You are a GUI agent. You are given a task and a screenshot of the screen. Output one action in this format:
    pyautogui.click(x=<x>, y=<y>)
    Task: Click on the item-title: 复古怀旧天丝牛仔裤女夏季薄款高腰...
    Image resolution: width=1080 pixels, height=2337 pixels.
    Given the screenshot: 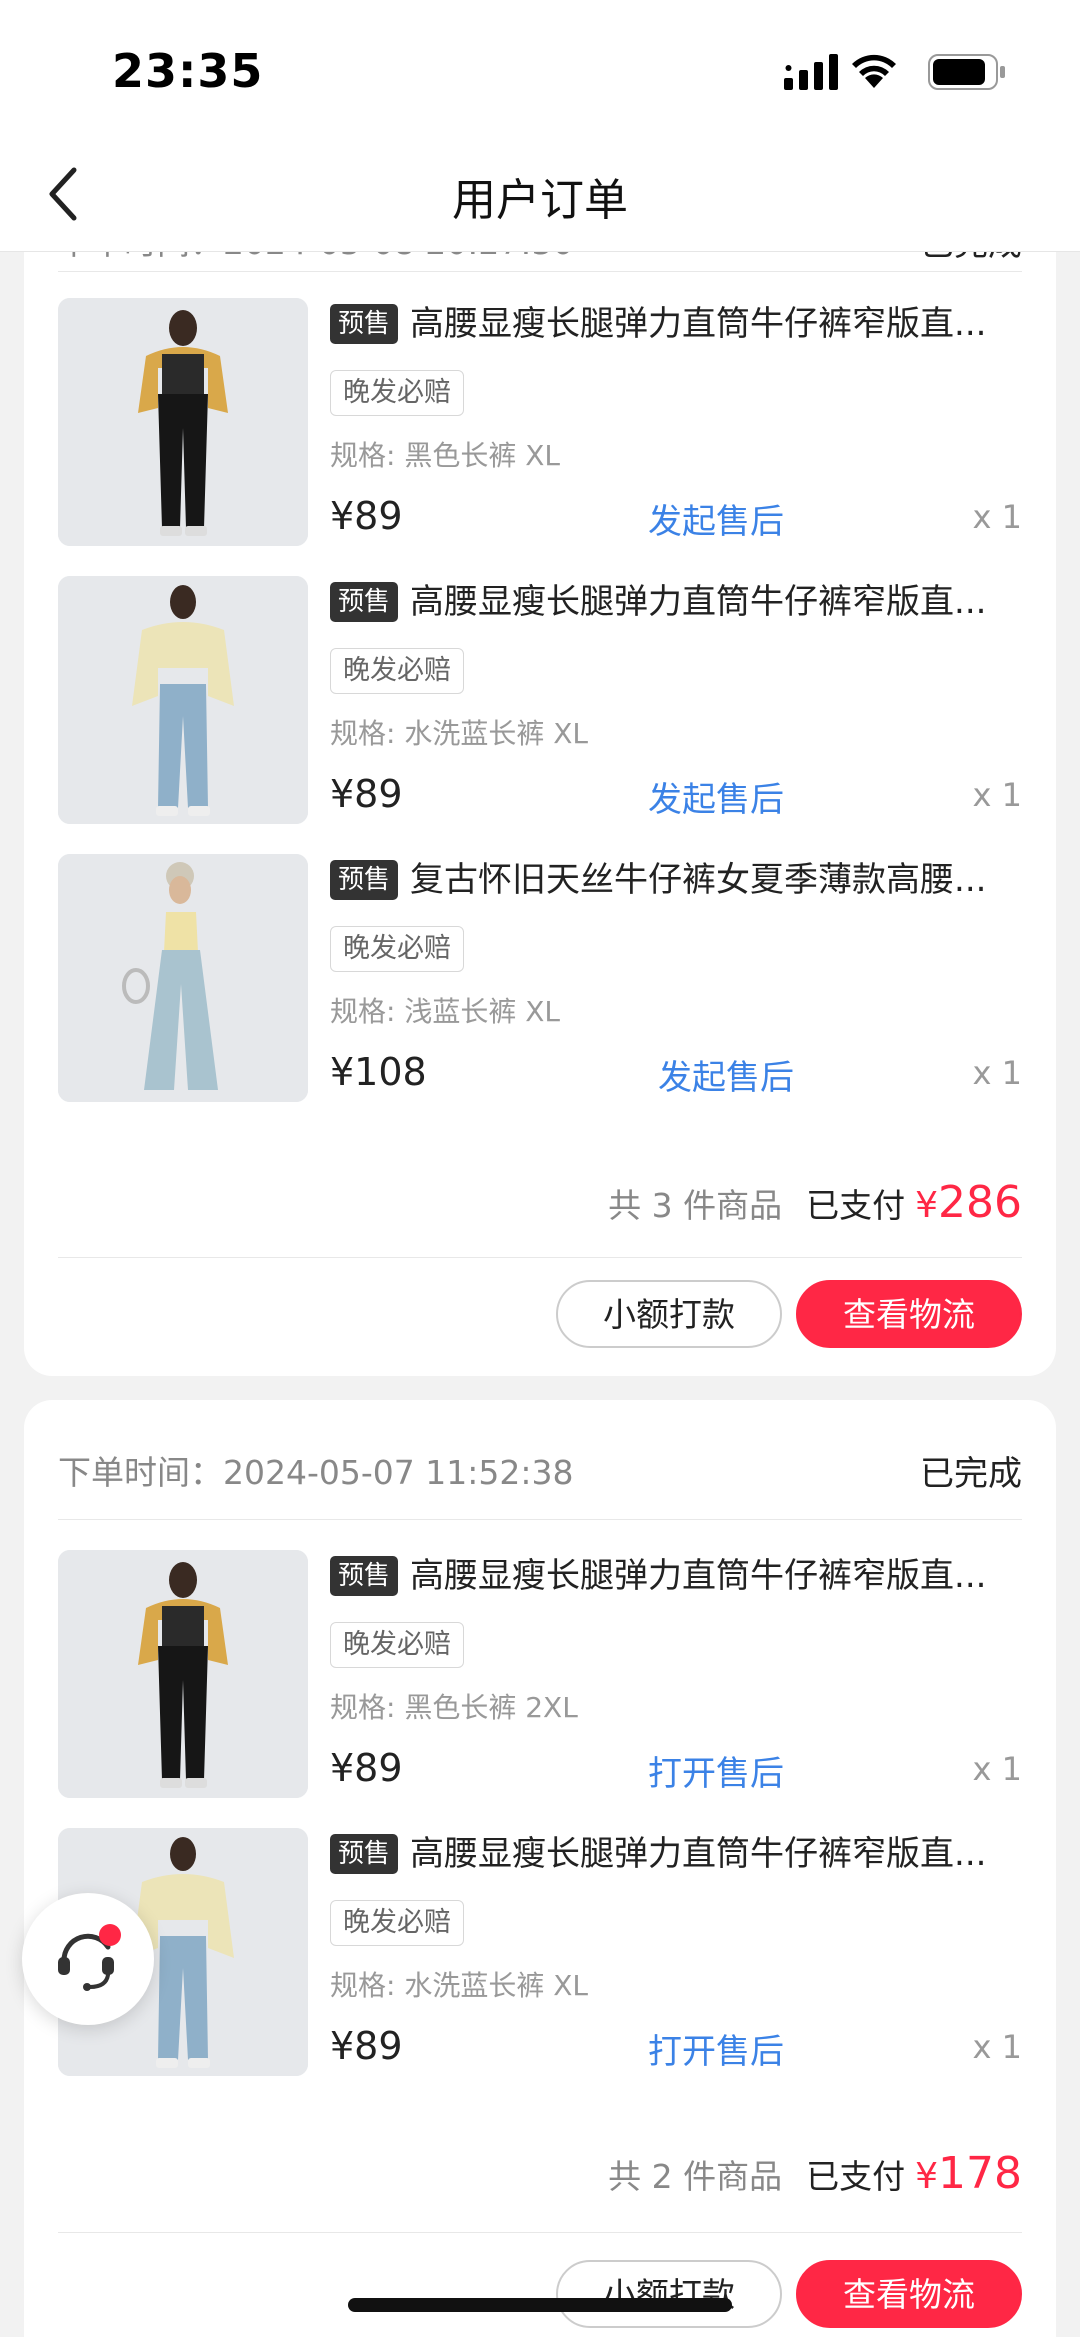 What is the action you would take?
    pyautogui.click(x=698, y=880)
    